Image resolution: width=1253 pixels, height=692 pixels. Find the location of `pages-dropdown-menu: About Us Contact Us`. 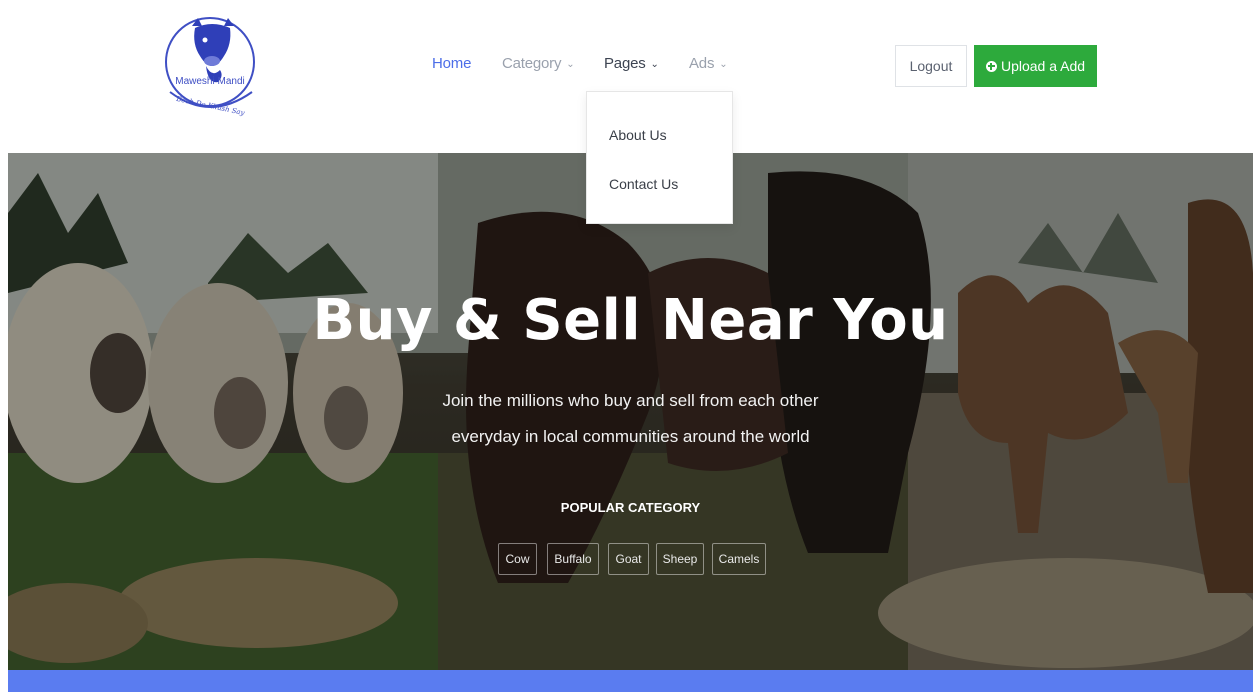

pages-dropdown-menu: About Us Contact Us is located at coordinates (659, 157).